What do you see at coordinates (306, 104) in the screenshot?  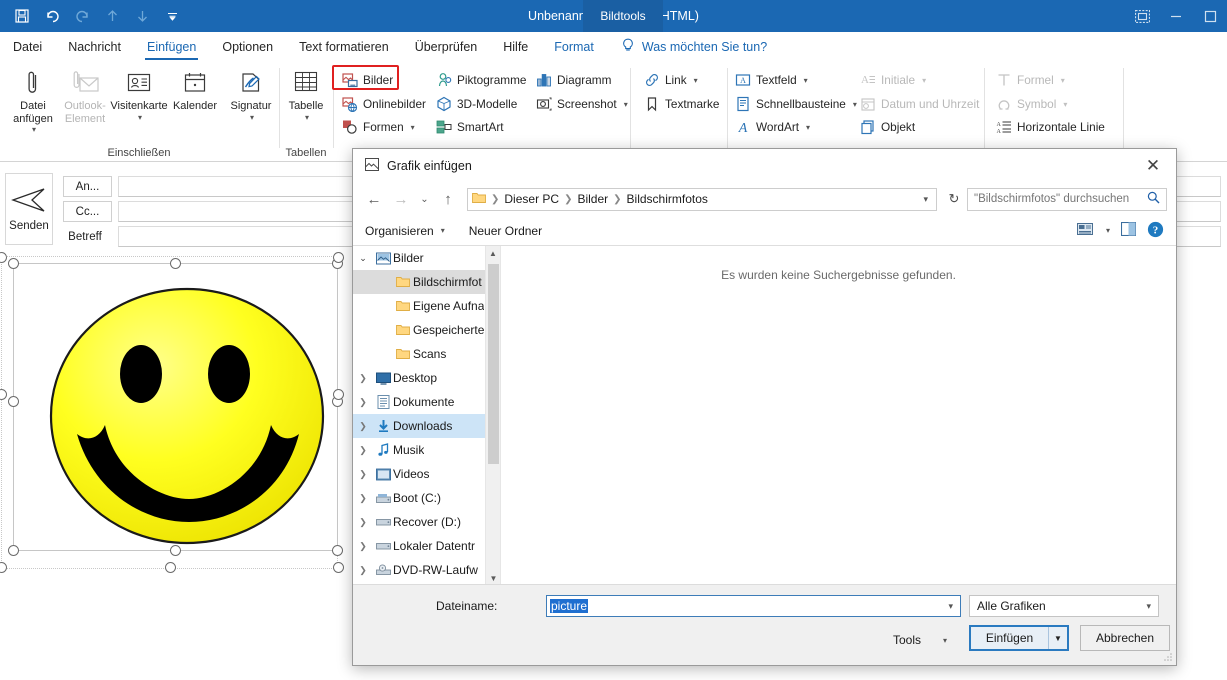 I see `ribbon-button-tabelle: Tabelle ▾` at bounding box center [306, 104].